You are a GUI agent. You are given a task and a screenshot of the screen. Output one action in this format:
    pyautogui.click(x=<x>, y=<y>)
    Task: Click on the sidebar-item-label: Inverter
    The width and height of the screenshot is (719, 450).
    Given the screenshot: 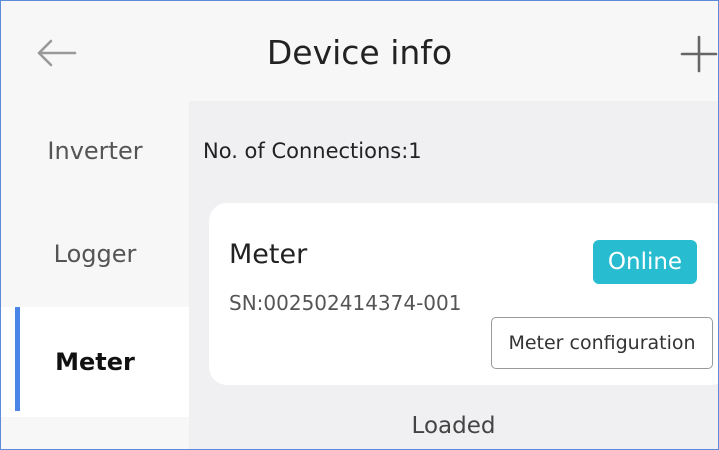 What is the action you would take?
    pyautogui.click(x=95, y=151)
    